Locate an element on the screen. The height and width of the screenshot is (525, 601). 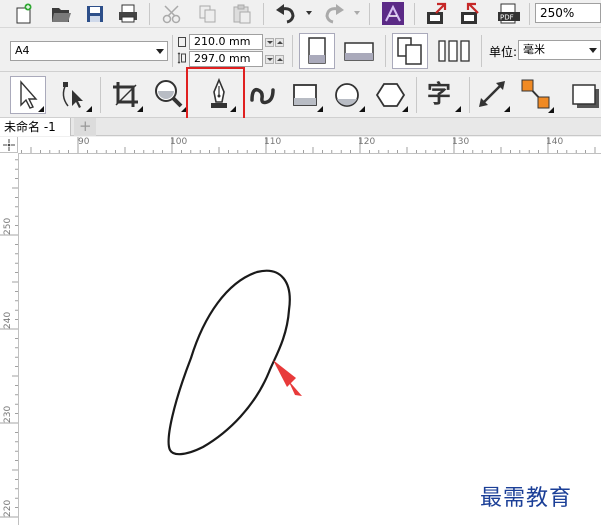
watermark-text: 最需教育 is located at coordinates (526, 498).